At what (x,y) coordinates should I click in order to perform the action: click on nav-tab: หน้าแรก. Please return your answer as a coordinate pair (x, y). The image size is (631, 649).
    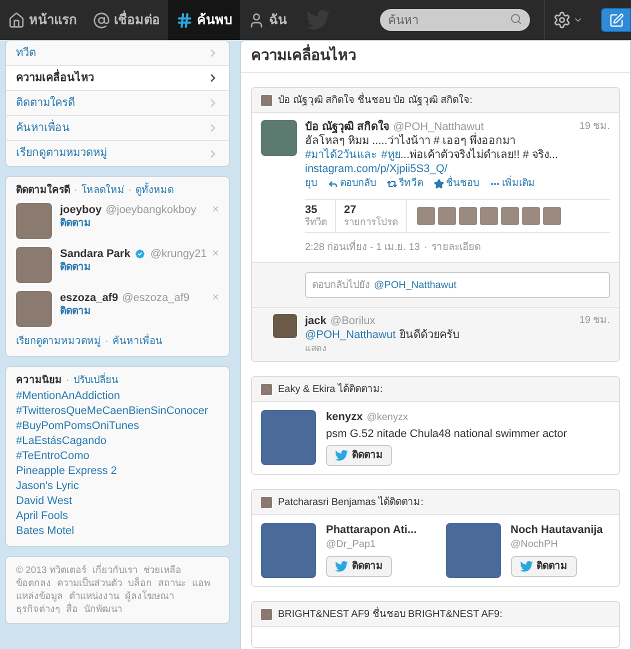
    Looking at the image, I should click on (42, 20).